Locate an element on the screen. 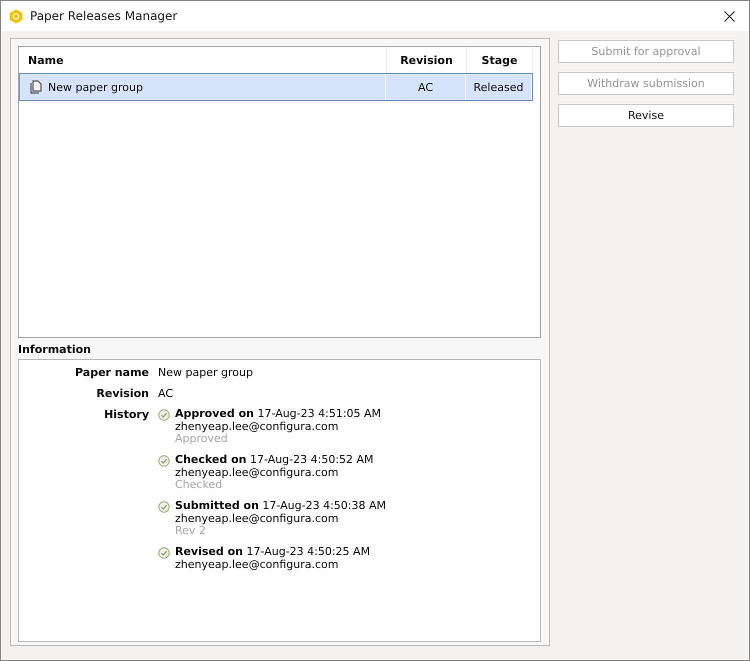 The width and height of the screenshot is (750, 661). table-row: New paper group AC Released is located at coordinates (276, 87).